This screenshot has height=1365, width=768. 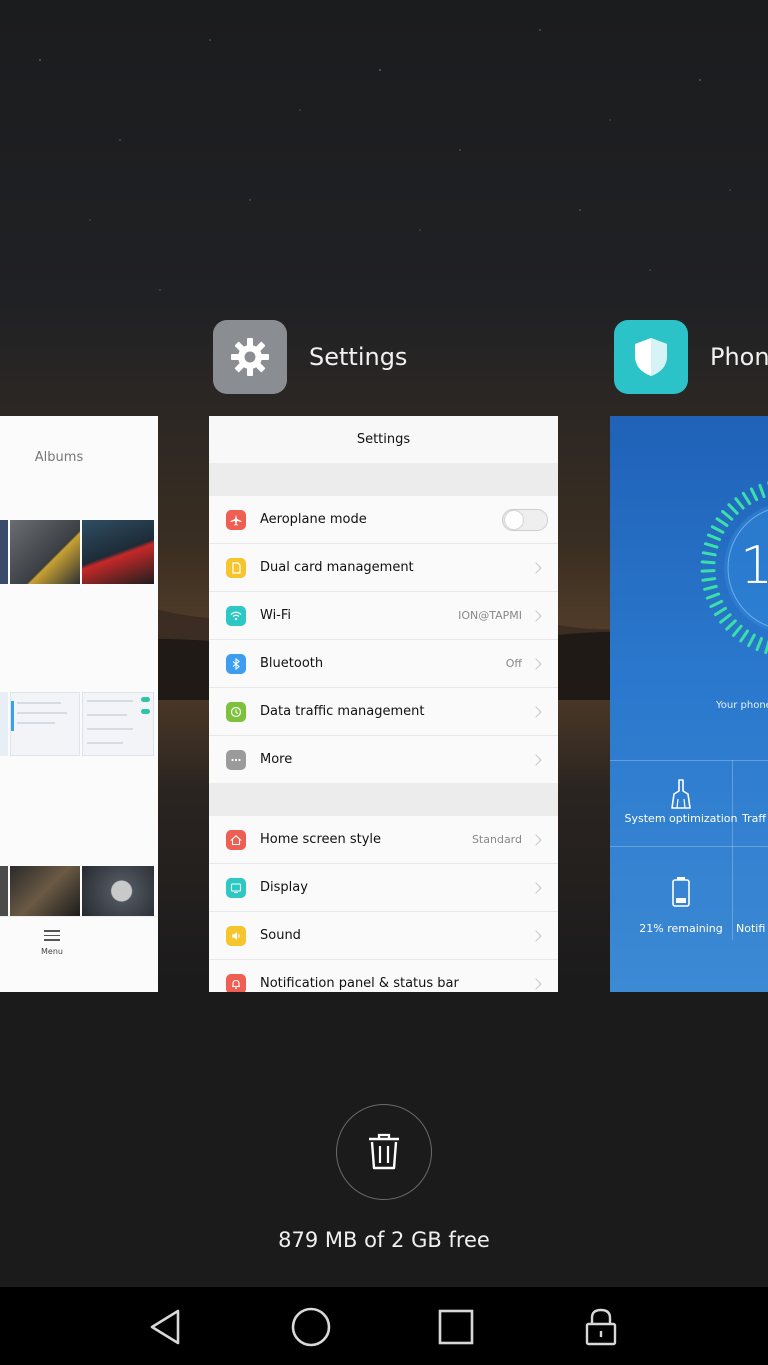 I want to click on settings-row-data-traffic-management: Data traffic management, so click(x=383, y=712).